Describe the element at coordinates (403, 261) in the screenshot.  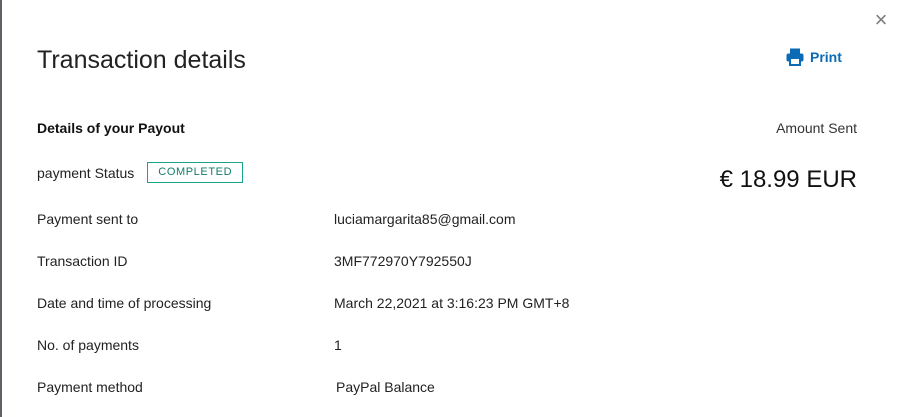
I see `transaction-id: 3MF772970Y792550J` at that location.